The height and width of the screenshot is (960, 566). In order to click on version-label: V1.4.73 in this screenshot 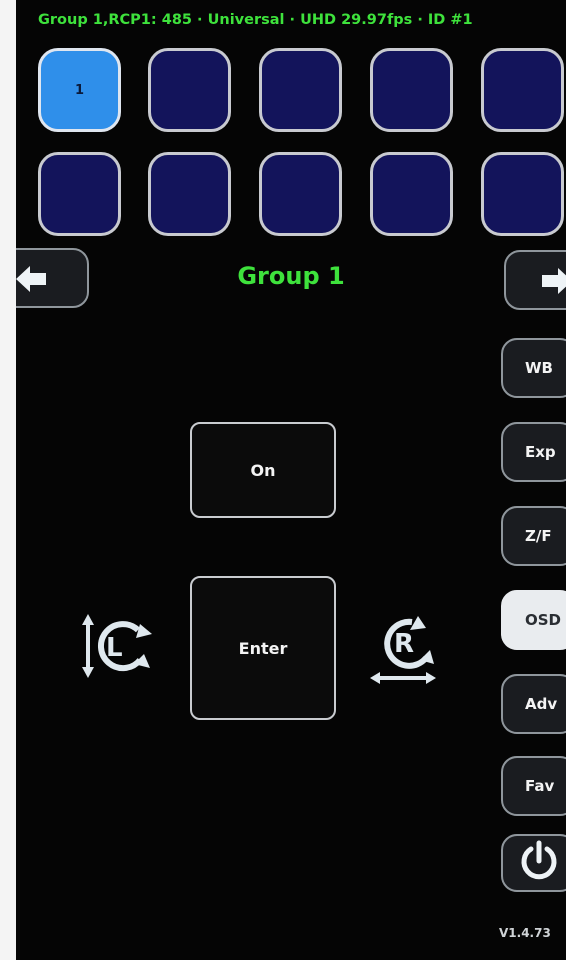, I will do `click(525, 933)`.